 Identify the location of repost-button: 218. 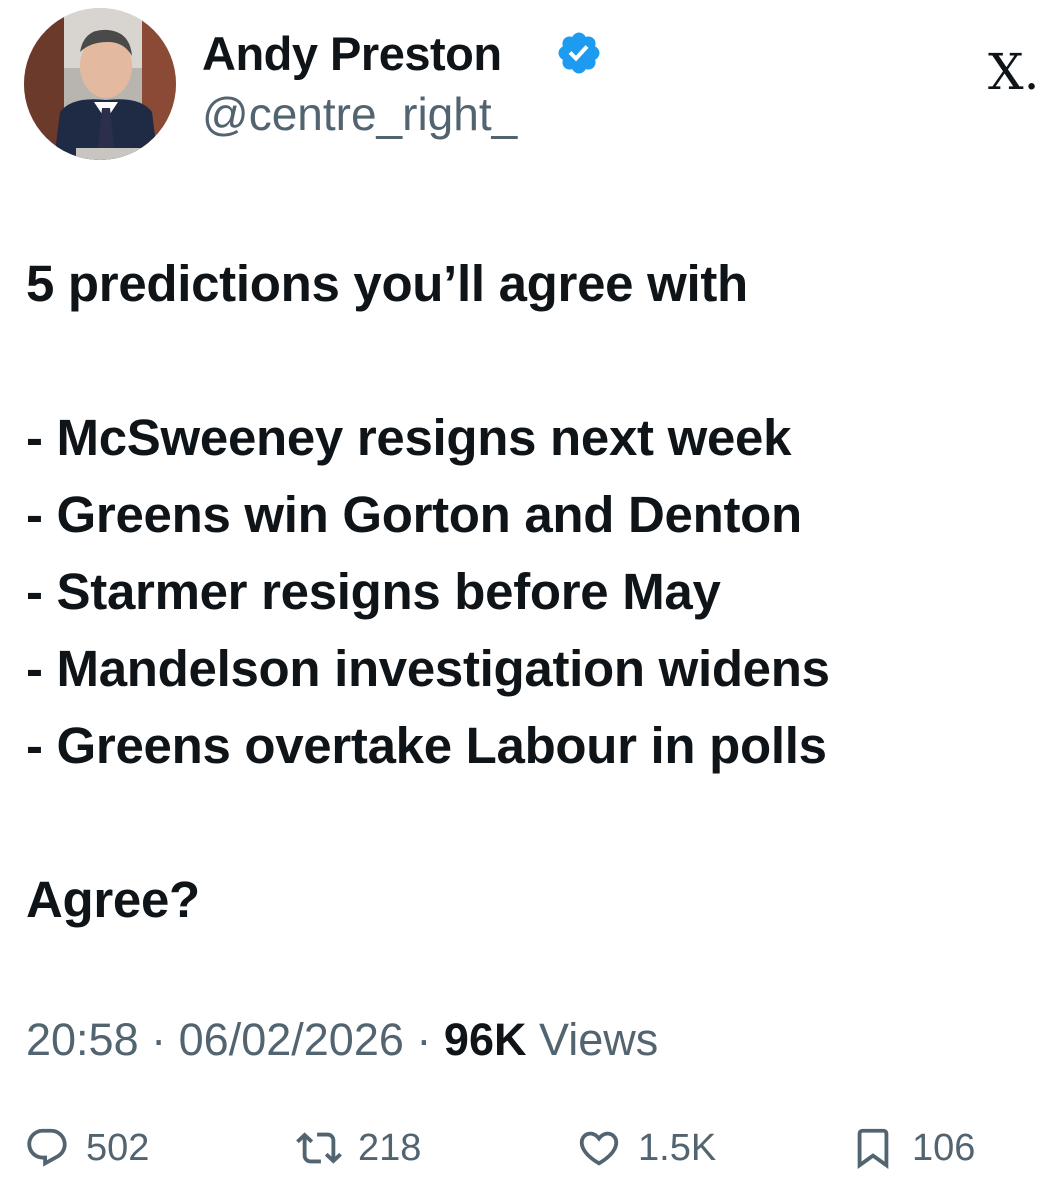
(358, 1148).